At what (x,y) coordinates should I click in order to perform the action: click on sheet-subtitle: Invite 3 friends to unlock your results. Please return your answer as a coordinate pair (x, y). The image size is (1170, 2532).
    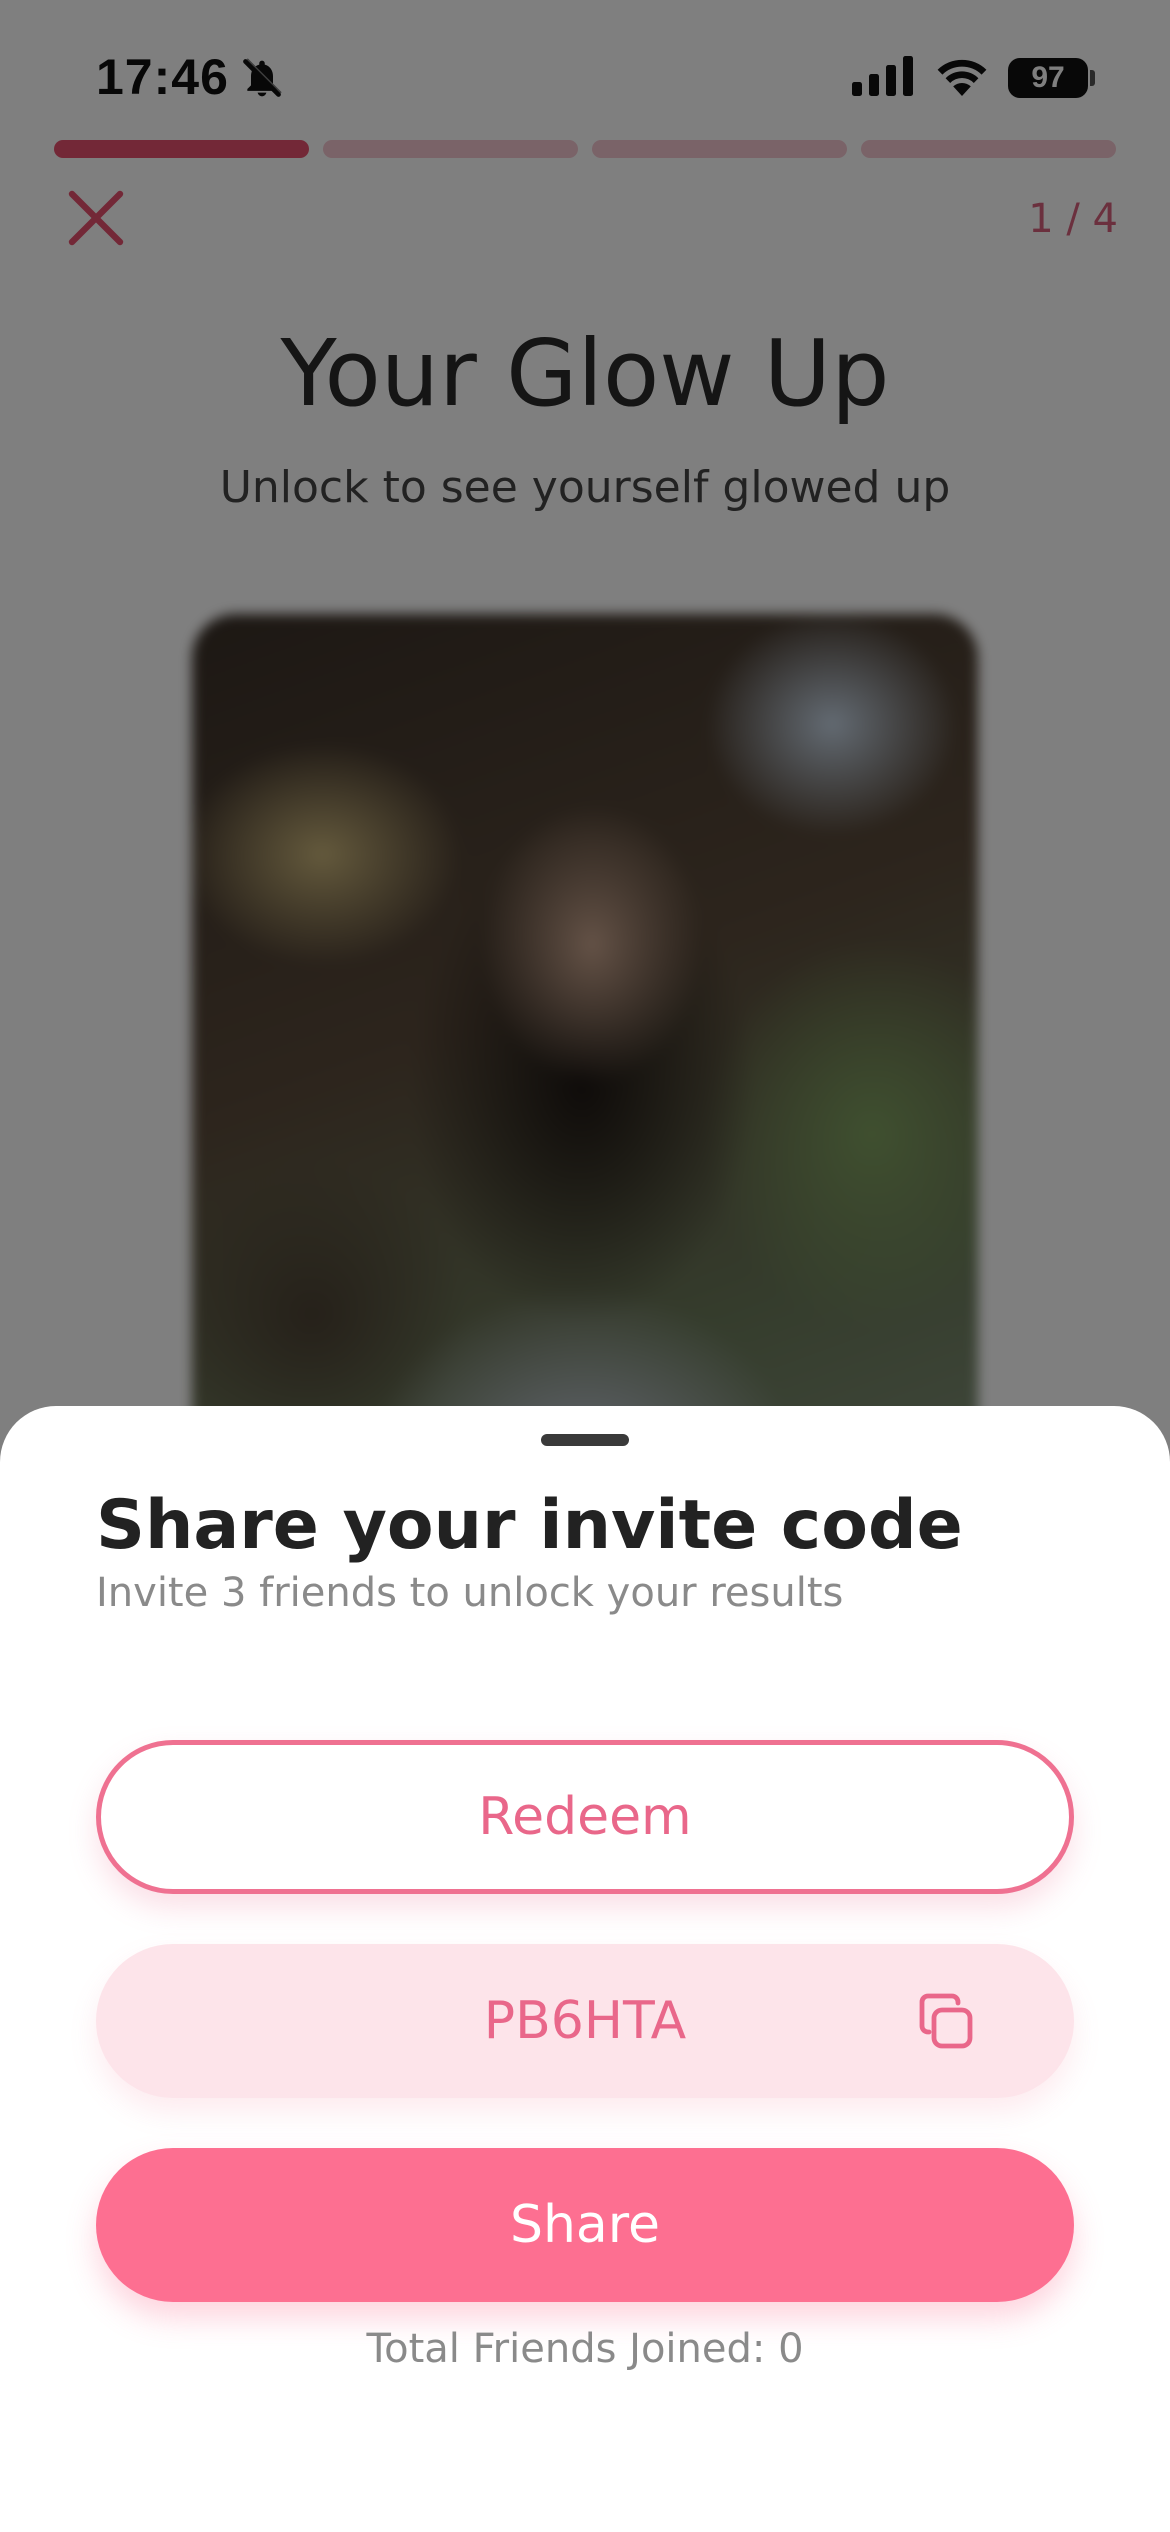
    Looking at the image, I should click on (470, 1593).